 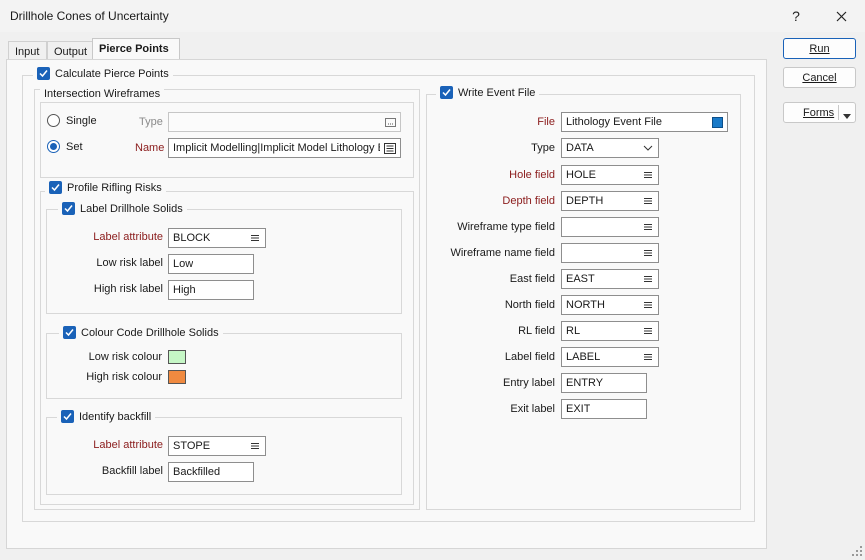 I want to click on radio-on-icon, so click(x=53, y=146).